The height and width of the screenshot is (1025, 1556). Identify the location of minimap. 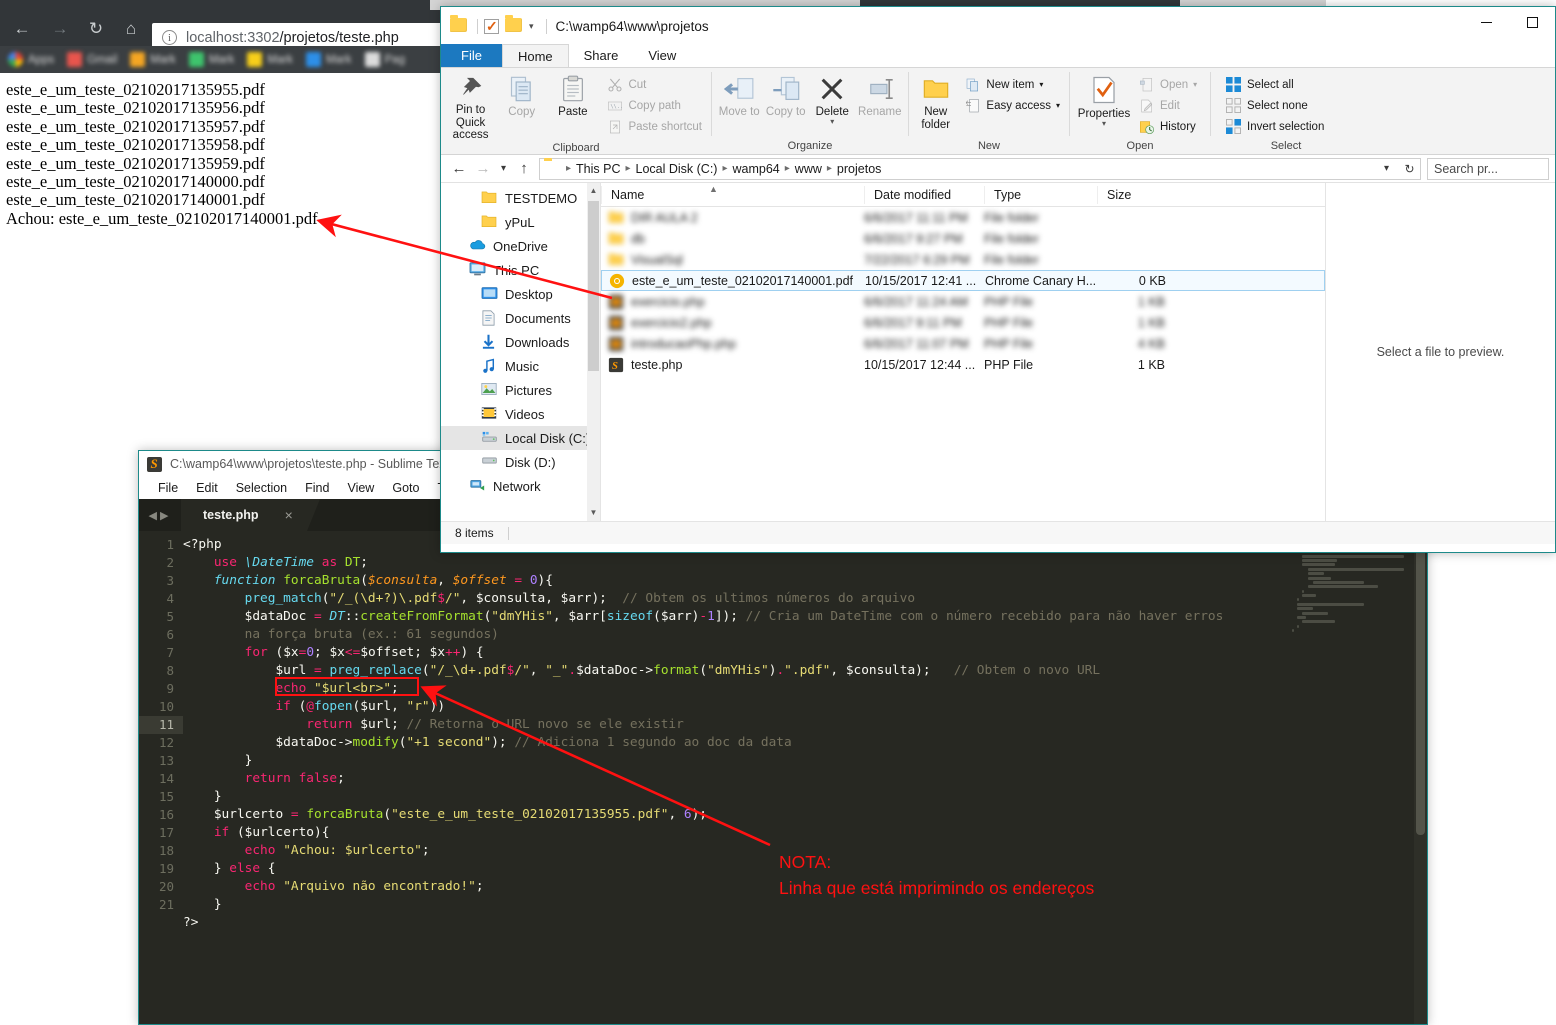
(1353, 777).